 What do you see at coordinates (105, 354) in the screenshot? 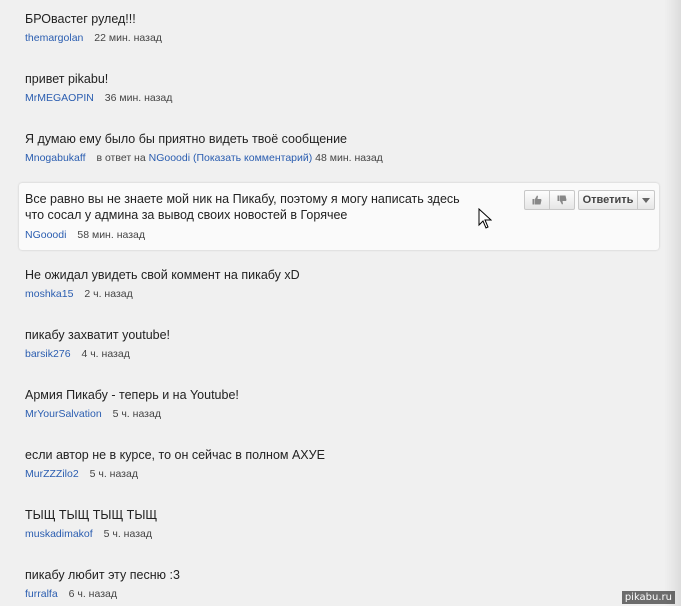
I see `comment-time: 4 ч. назад` at bounding box center [105, 354].